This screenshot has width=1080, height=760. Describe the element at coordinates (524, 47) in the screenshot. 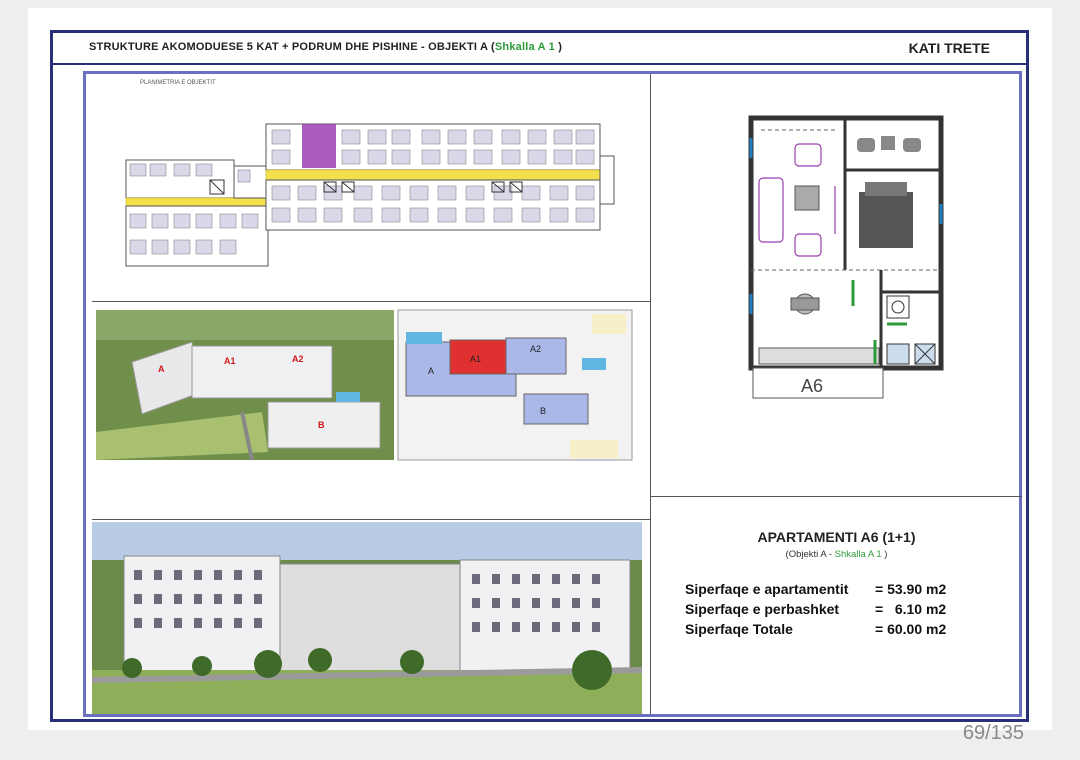

I see `title-stair-label: Shkalla A 1` at that location.